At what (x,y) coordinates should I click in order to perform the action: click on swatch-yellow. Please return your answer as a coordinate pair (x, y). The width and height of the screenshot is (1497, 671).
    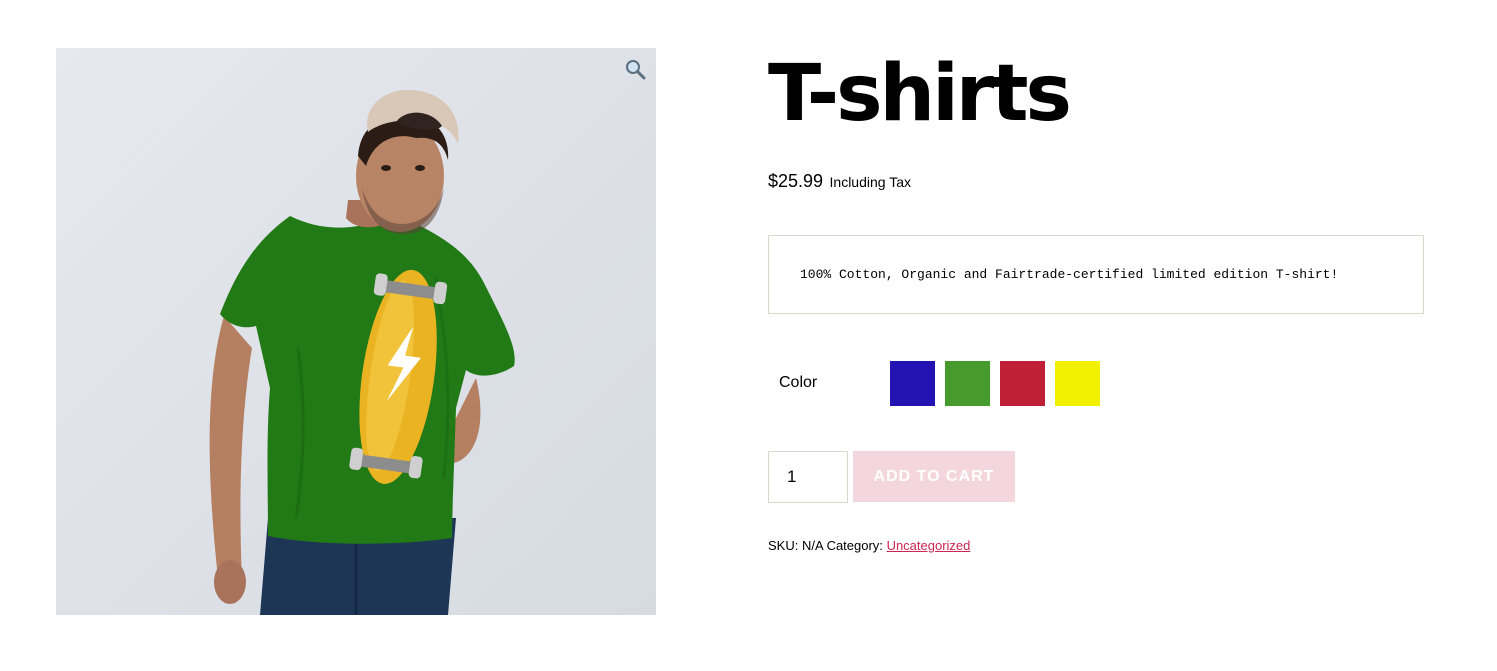
    Looking at the image, I should click on (1077, 383).